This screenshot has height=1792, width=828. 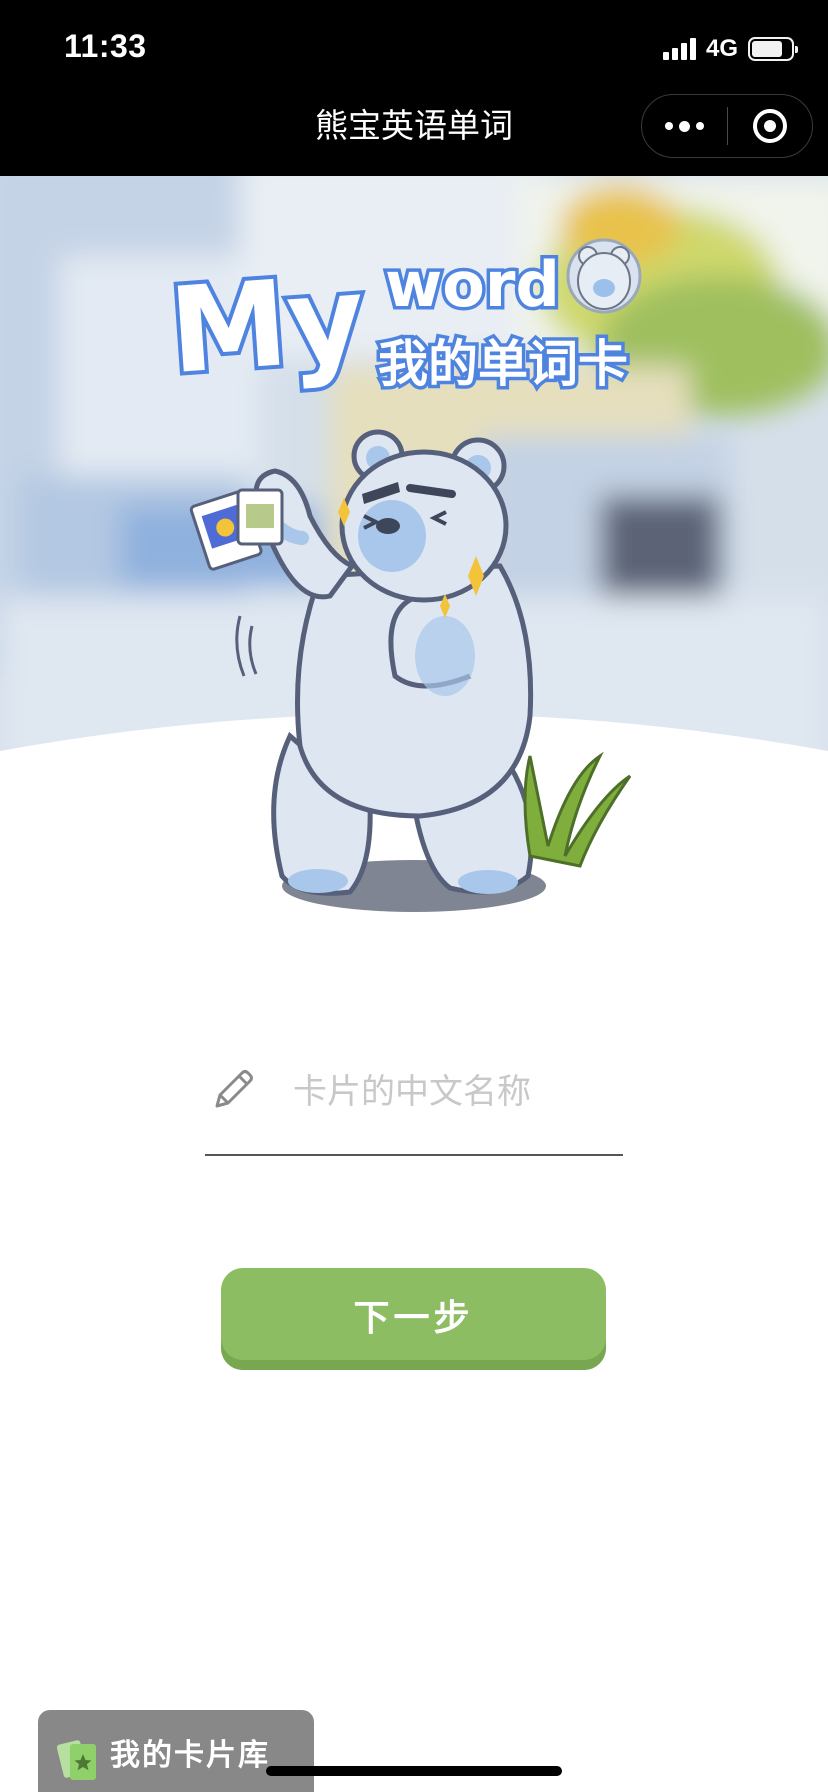 I want to click on mini-program-capsule, so click(x=727, y=126).